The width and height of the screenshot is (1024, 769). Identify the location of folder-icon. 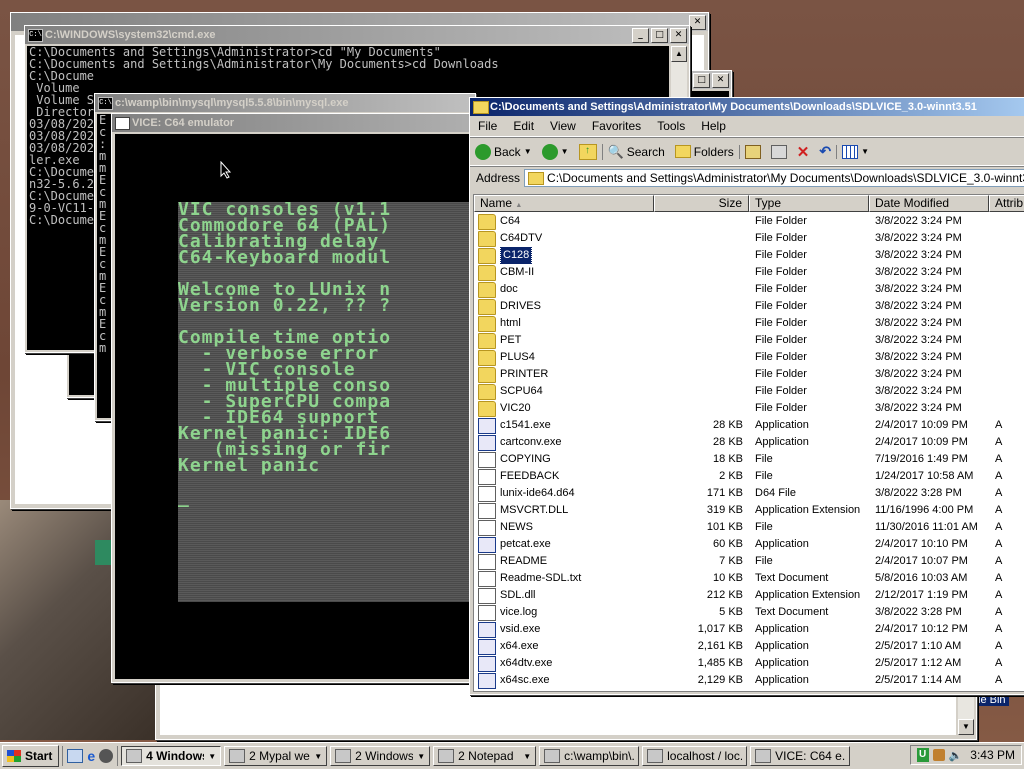
(487, 323).